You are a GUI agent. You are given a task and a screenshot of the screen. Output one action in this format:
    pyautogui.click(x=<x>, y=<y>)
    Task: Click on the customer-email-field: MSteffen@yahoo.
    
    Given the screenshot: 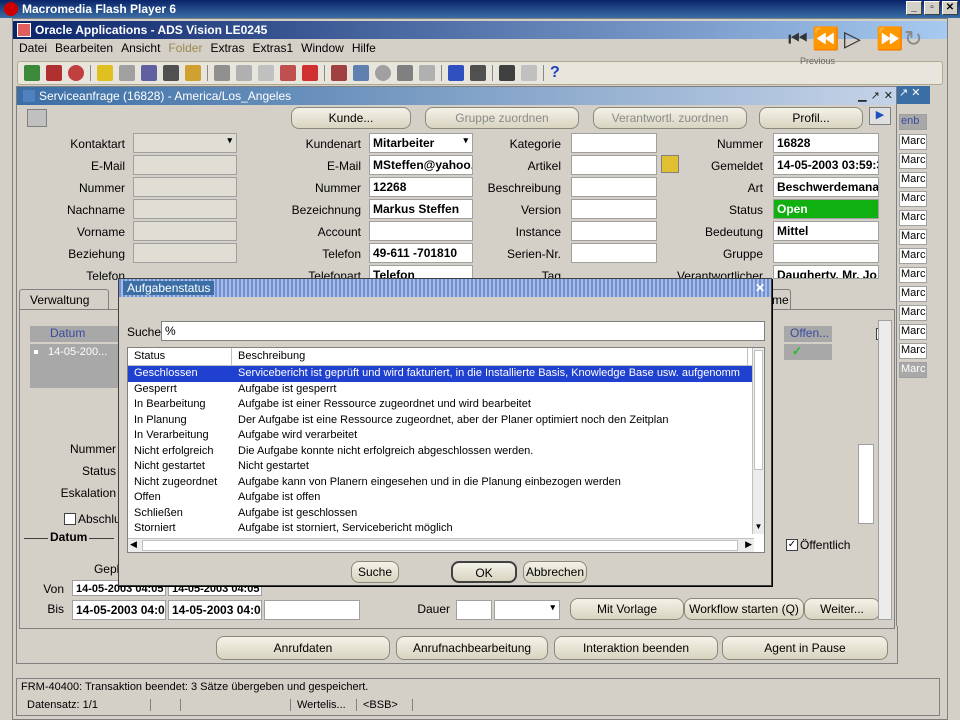 What is the action you would take?
    pyautogui.click(x=421, y=165)
    